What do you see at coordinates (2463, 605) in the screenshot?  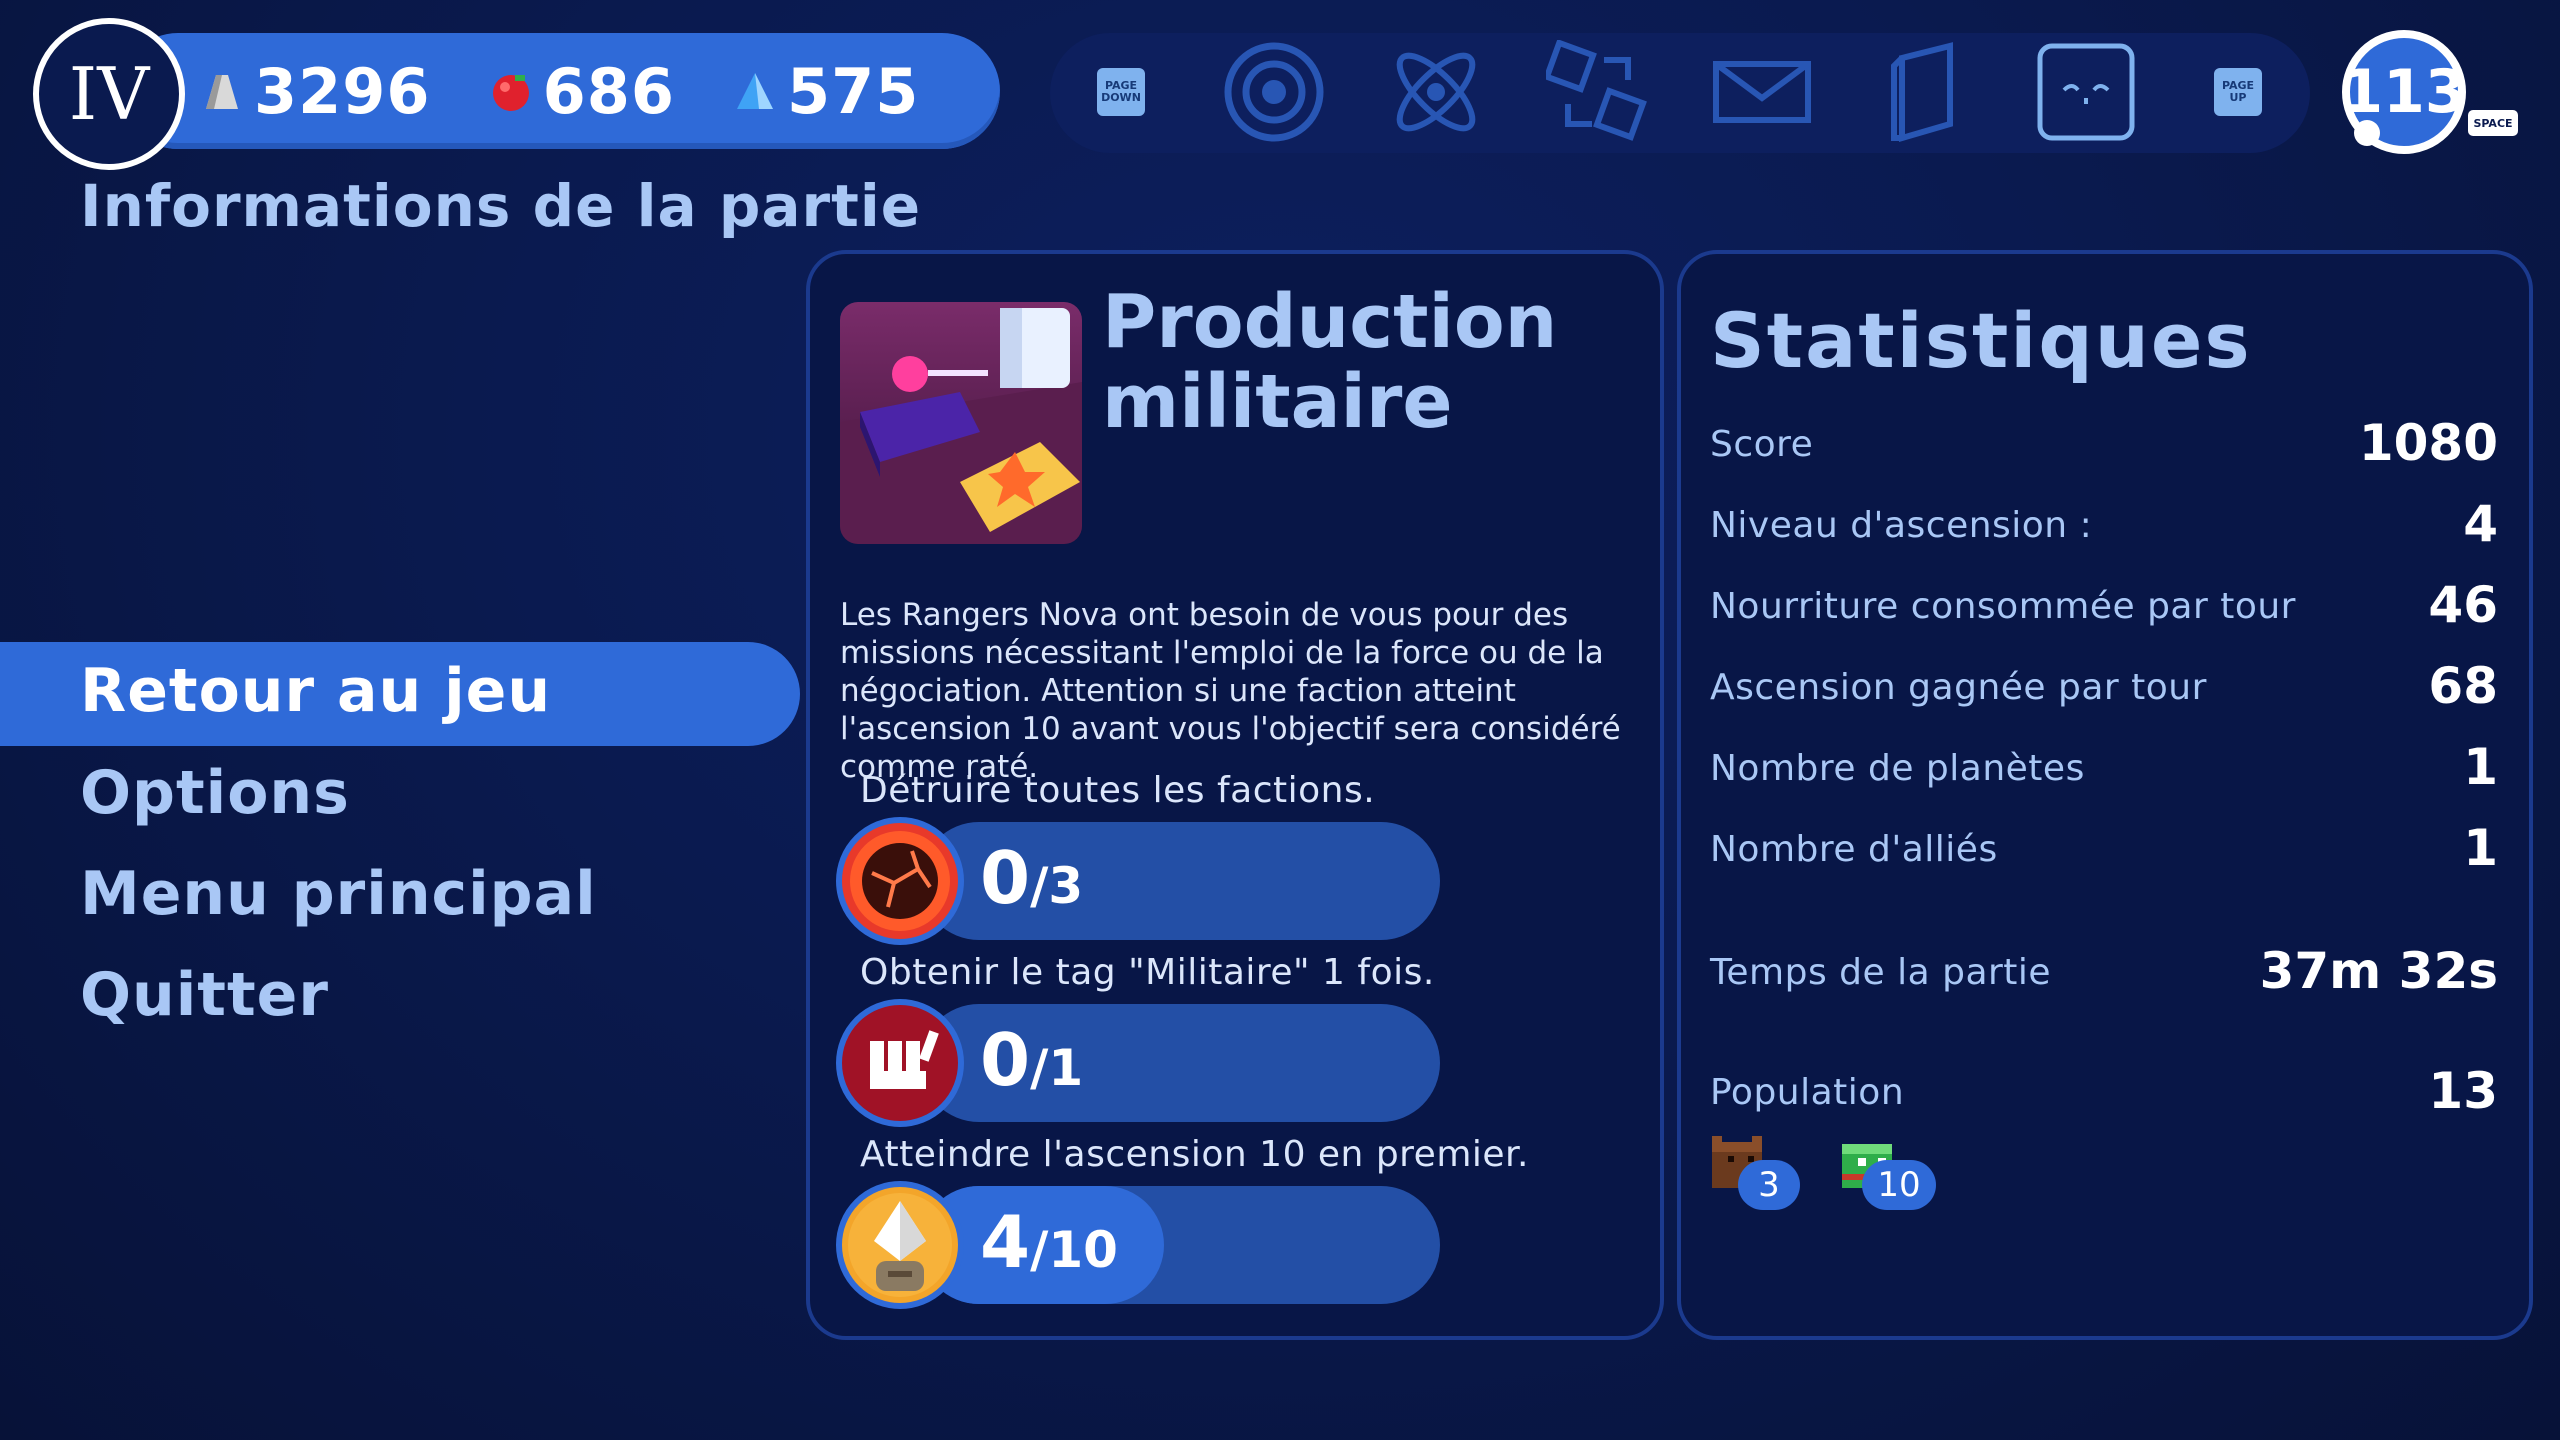 I see `stat-value-food-per-turn: 46` at bounding box center [2463, 605].